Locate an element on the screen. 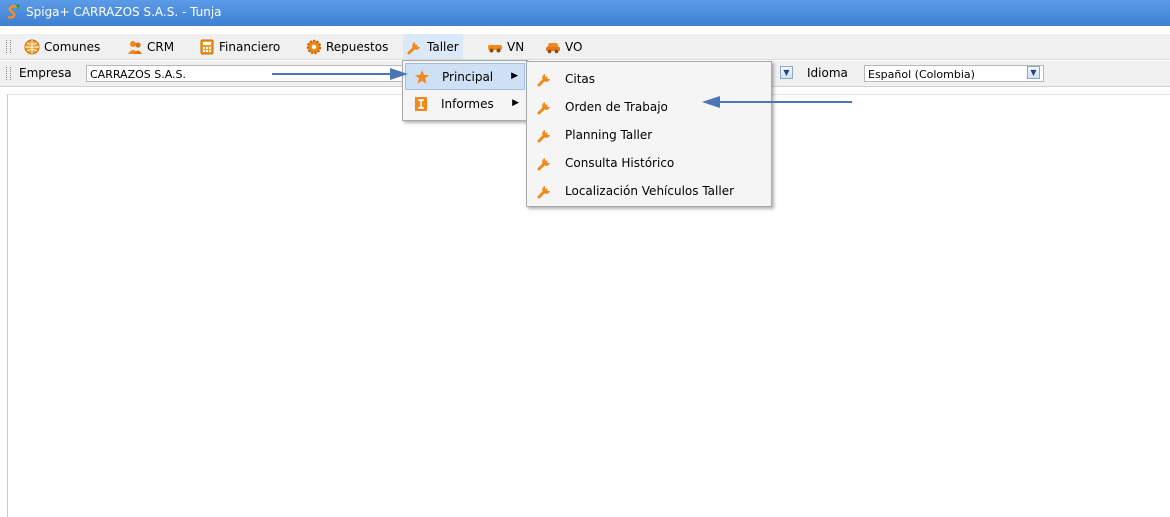 The image size is (1170, 517). menu-financiero: Financiero is located at coordinates (239, 46).